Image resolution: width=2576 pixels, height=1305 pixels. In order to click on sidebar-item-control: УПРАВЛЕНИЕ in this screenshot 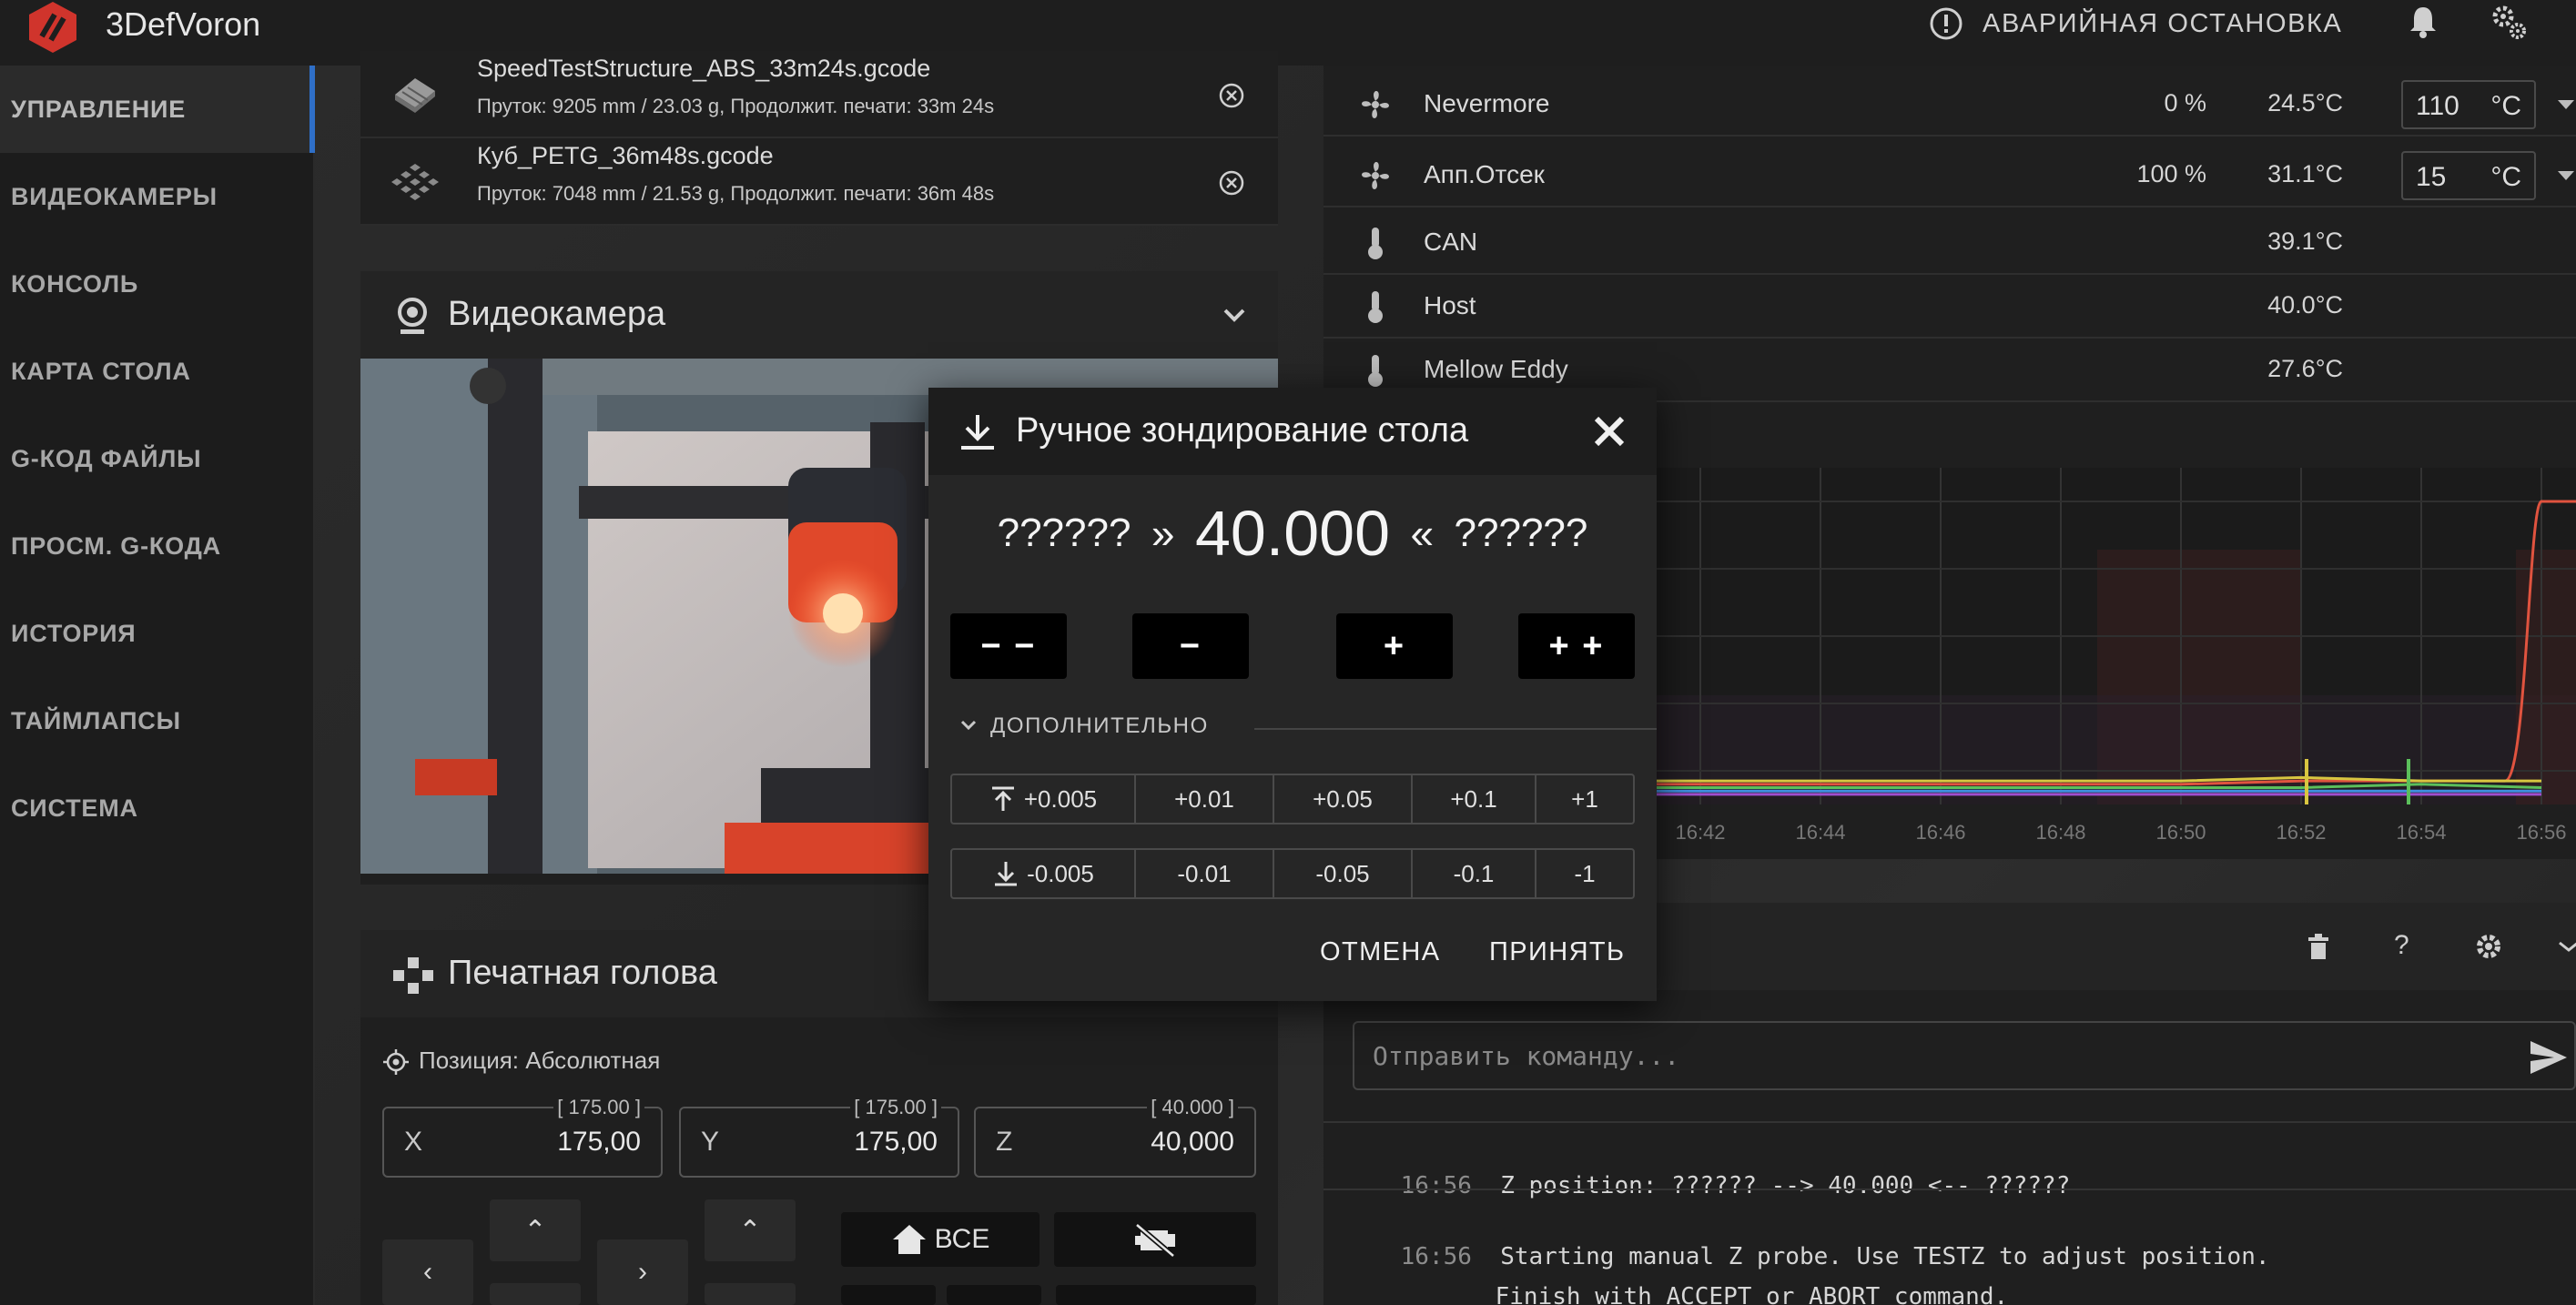, I will do `click(157, 109)`.